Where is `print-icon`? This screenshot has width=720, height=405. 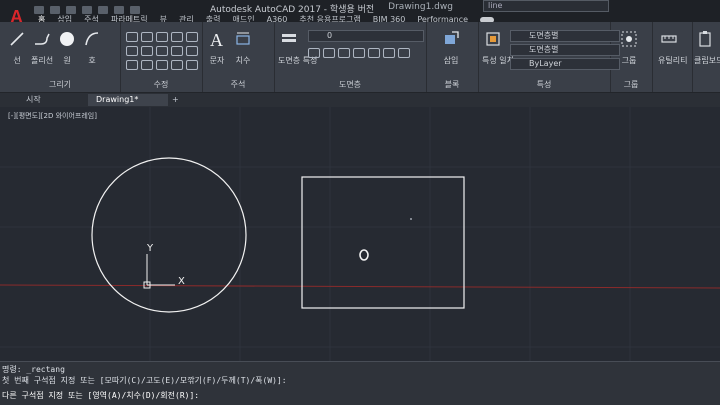 print-icon is located at coordinates (103, 10).